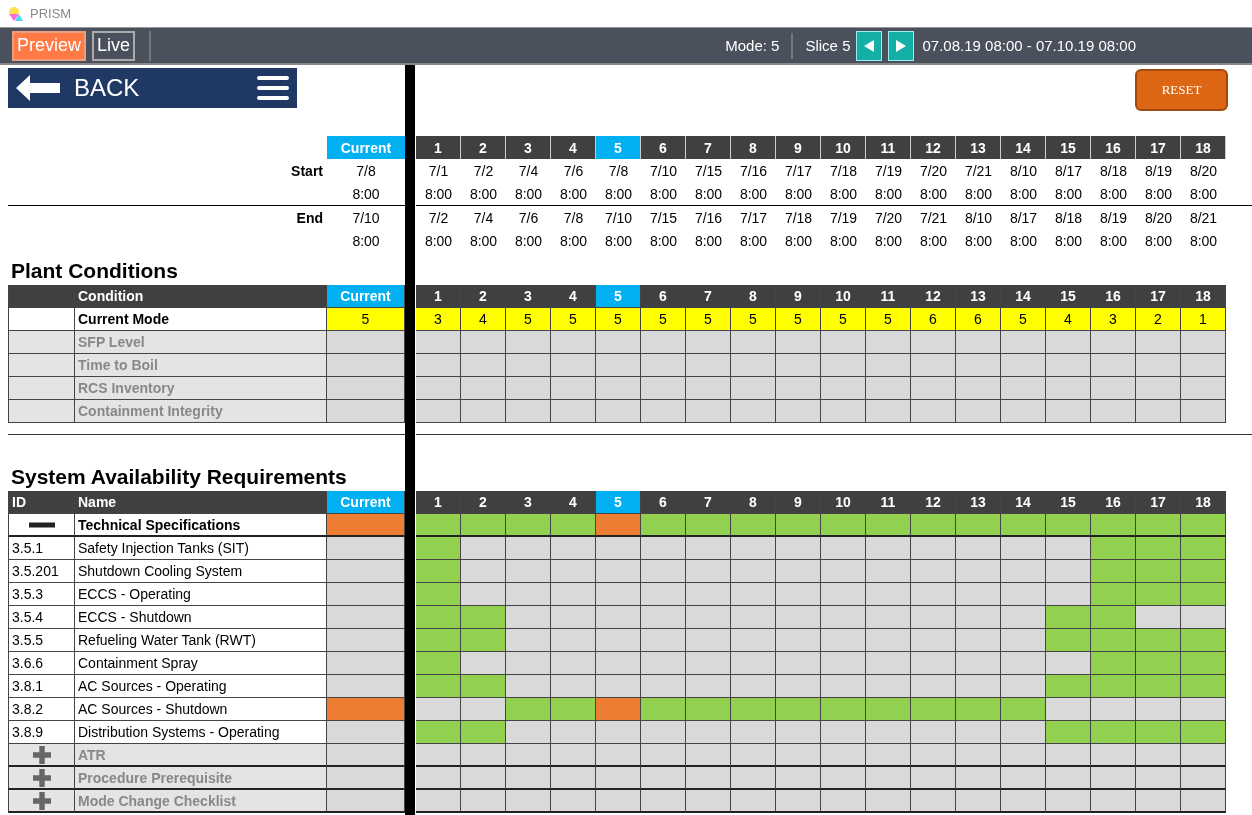  I want to click on reset-button: RESET, so click(1181, 90).